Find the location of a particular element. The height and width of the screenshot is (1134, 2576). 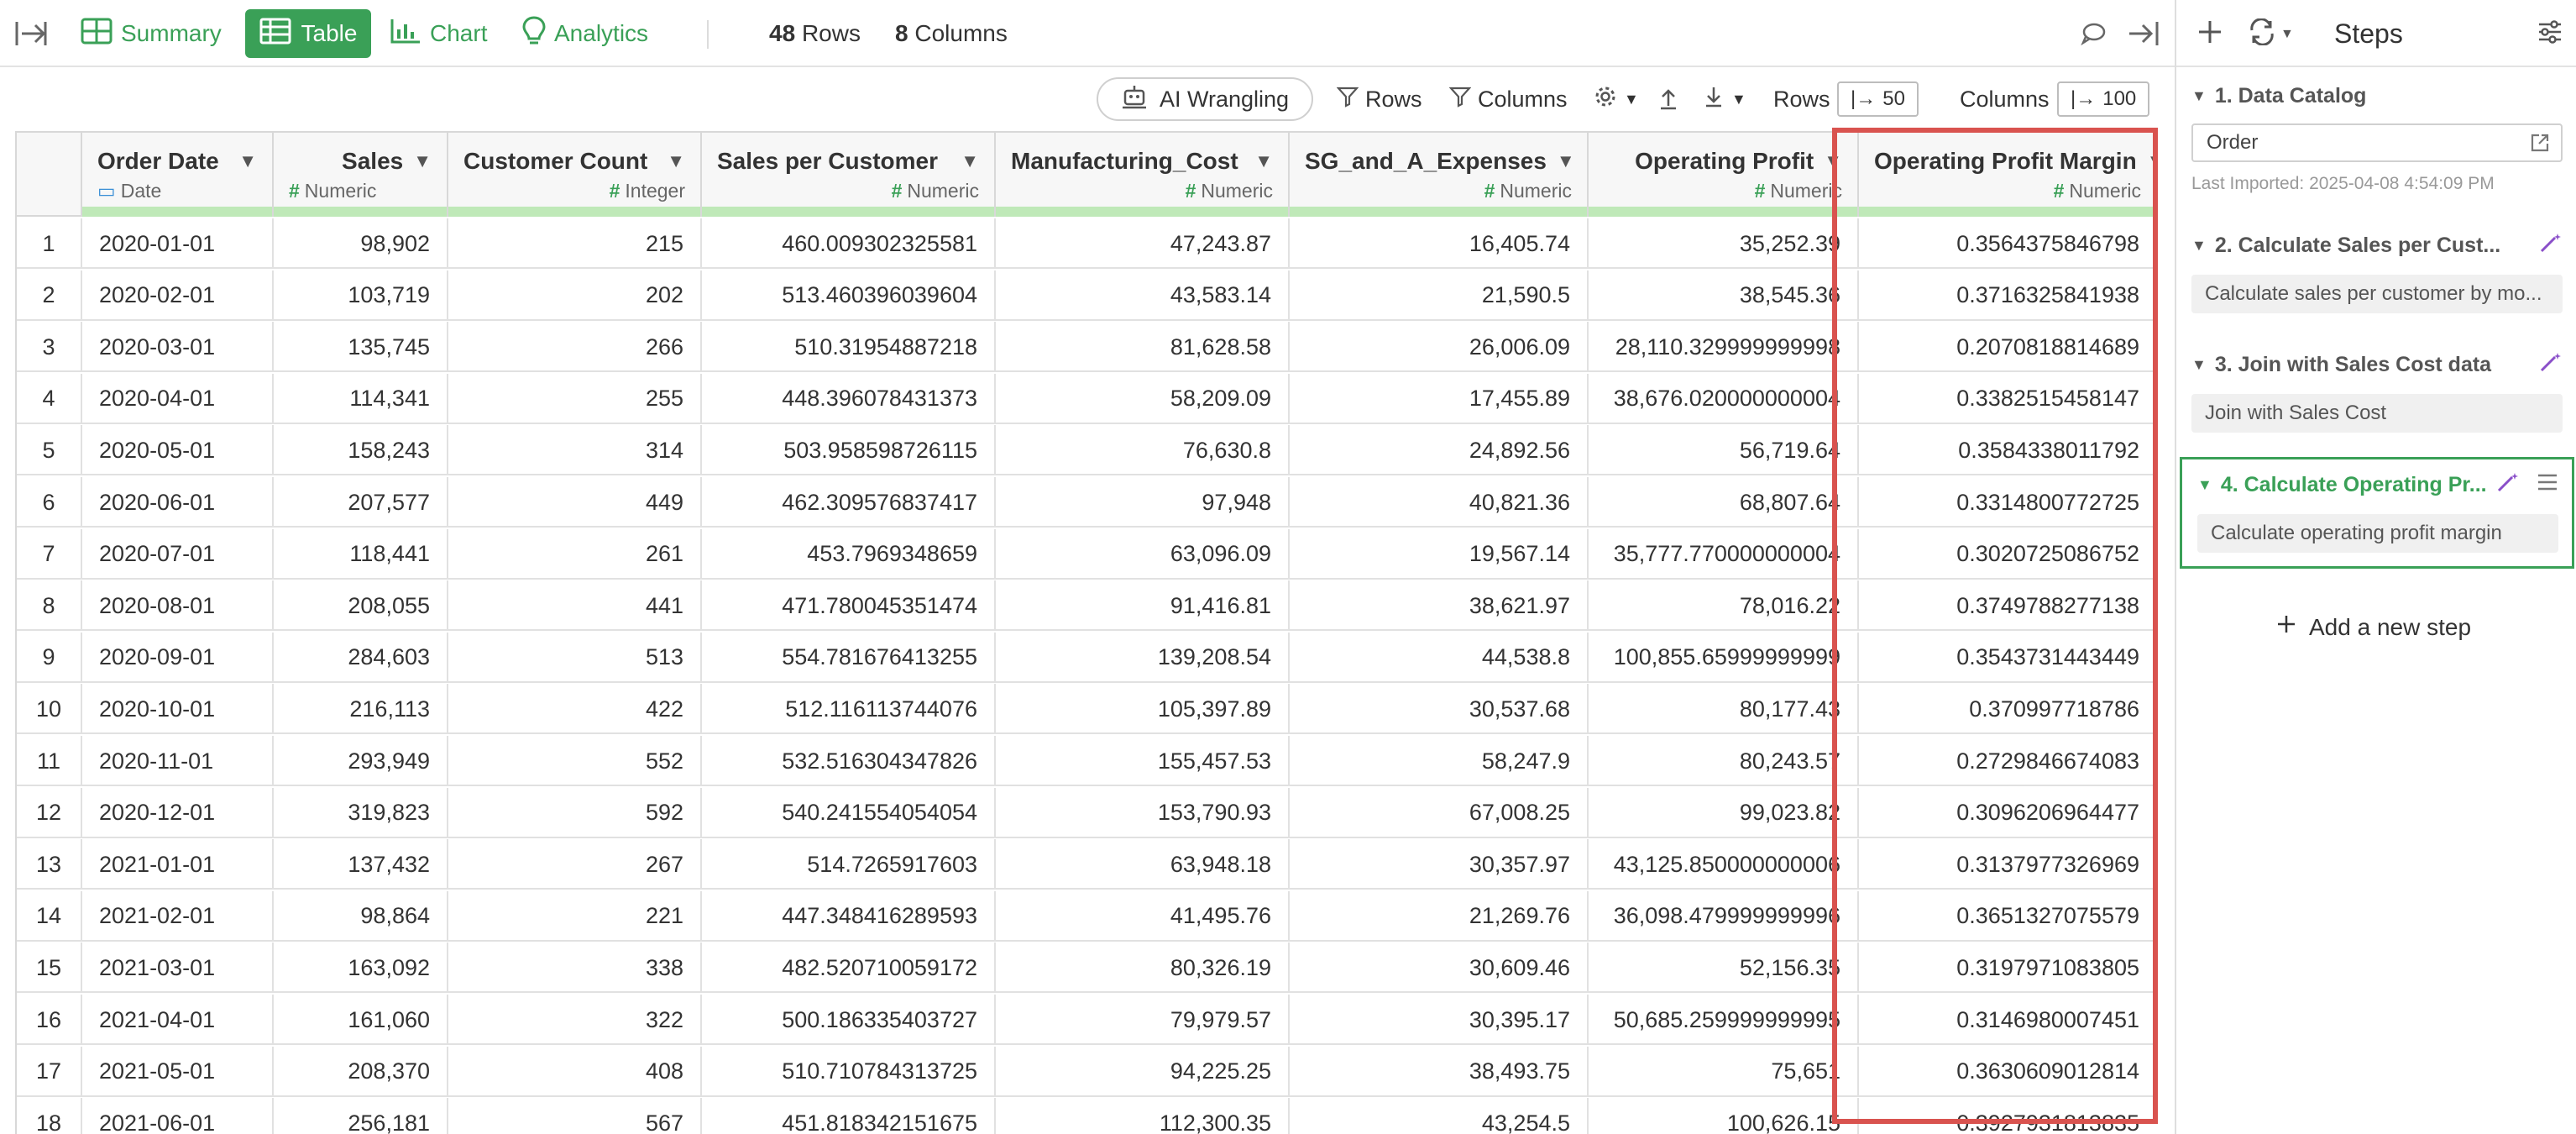

cell-operating-profit: 99,023.82 is located at coordinates (1724, 812).